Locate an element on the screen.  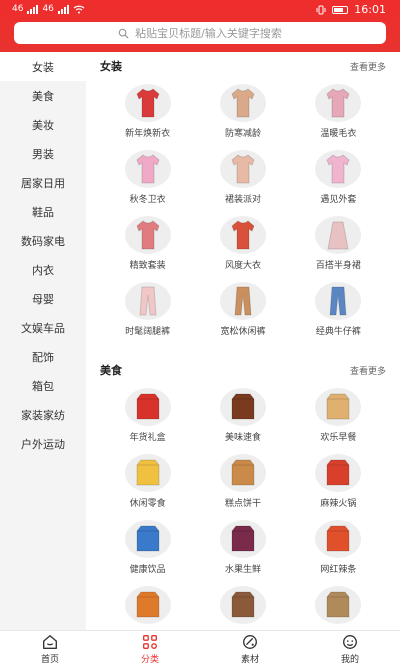
sidebar-item-entertainment: 文娱车品 is located at coordinates (43, 327).